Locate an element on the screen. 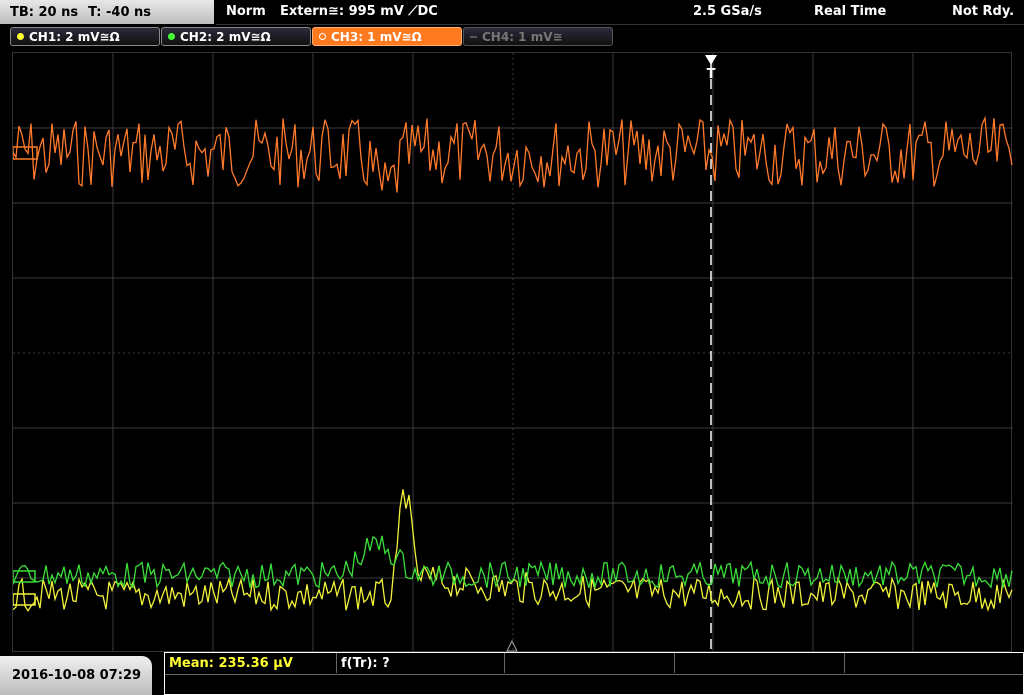  trigger-time-label: T: -40 ns is located at coordinates (120, 12).